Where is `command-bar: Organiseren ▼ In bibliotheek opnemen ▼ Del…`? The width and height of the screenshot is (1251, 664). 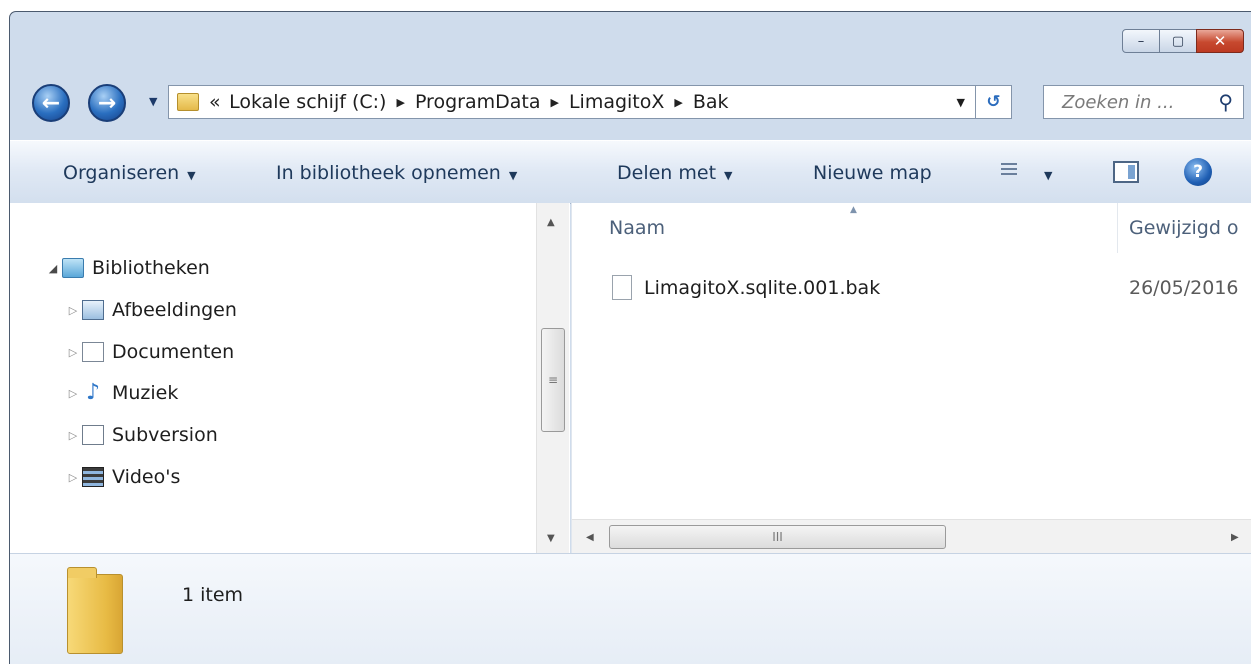 command-bar: Organiseren ▼ In bibliotheek opnemen ▼ Del… is located at coordinates (630, 172).